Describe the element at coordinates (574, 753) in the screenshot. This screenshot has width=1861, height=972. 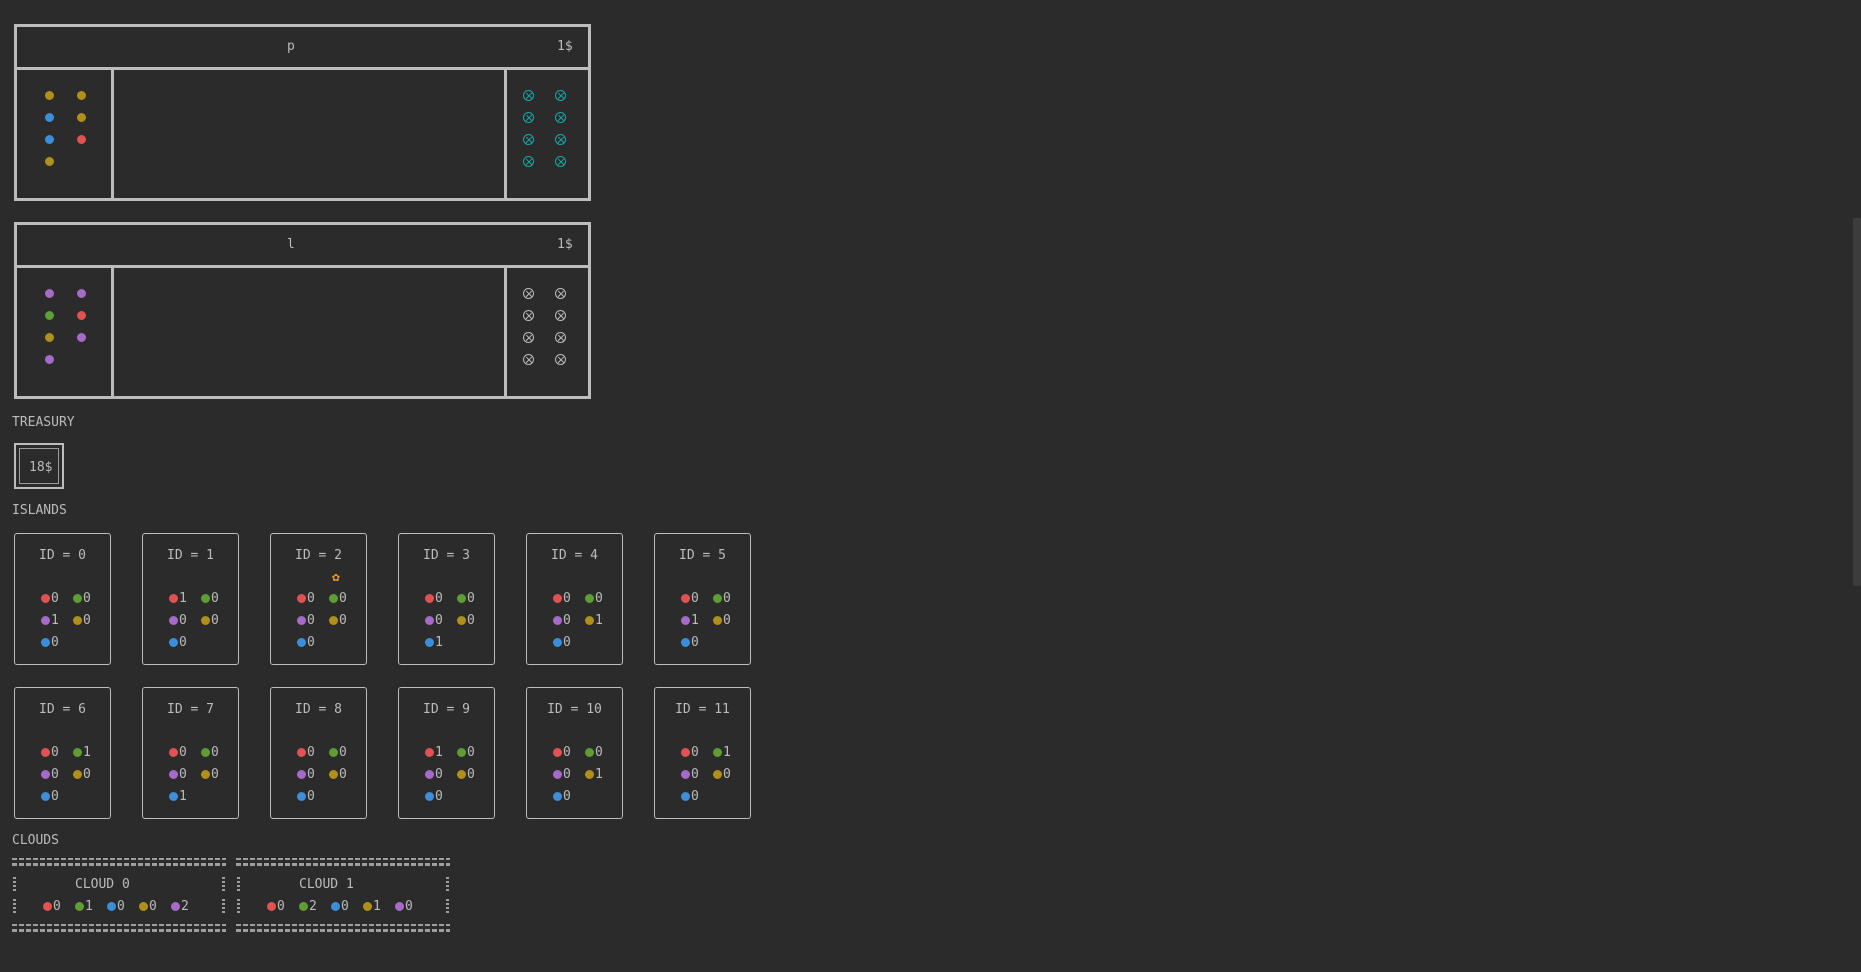
I see `island-10: ID = 10 0 0 0 1 0` at that location.